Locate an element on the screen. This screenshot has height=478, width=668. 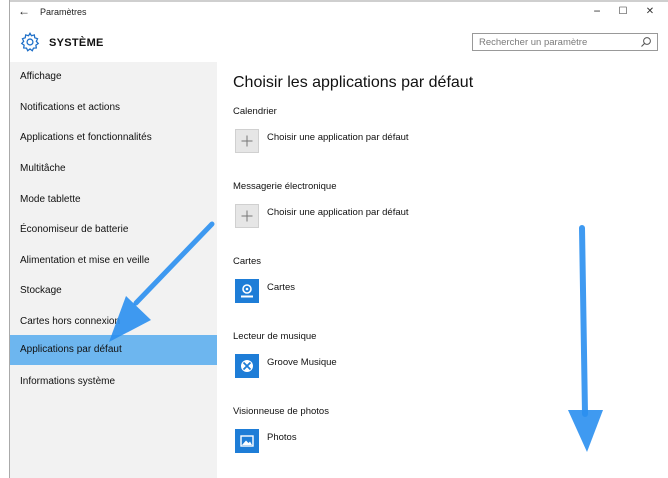
maps-app-button is located at coordinates (247, 291).